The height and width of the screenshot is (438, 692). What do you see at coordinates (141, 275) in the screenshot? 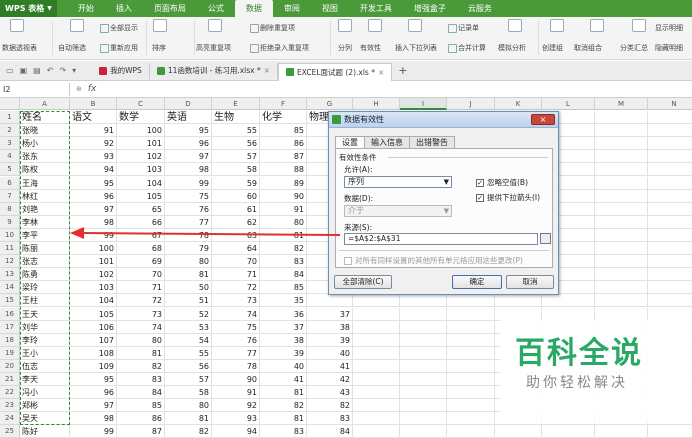
I see `table-cell: 70` at bounding box center [141, 275].